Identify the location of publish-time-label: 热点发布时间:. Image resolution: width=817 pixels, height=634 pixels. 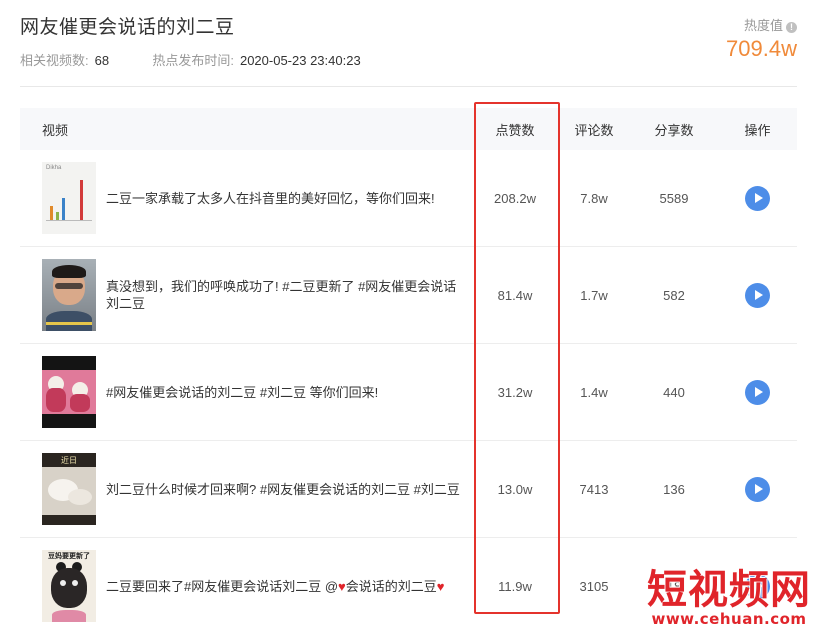
(193, 60).